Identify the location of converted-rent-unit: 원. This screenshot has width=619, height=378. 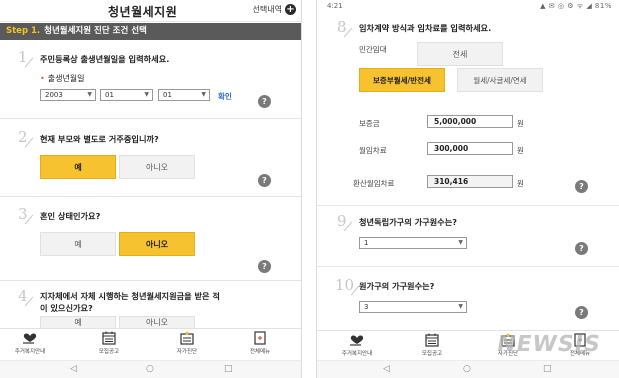
(520, 183).